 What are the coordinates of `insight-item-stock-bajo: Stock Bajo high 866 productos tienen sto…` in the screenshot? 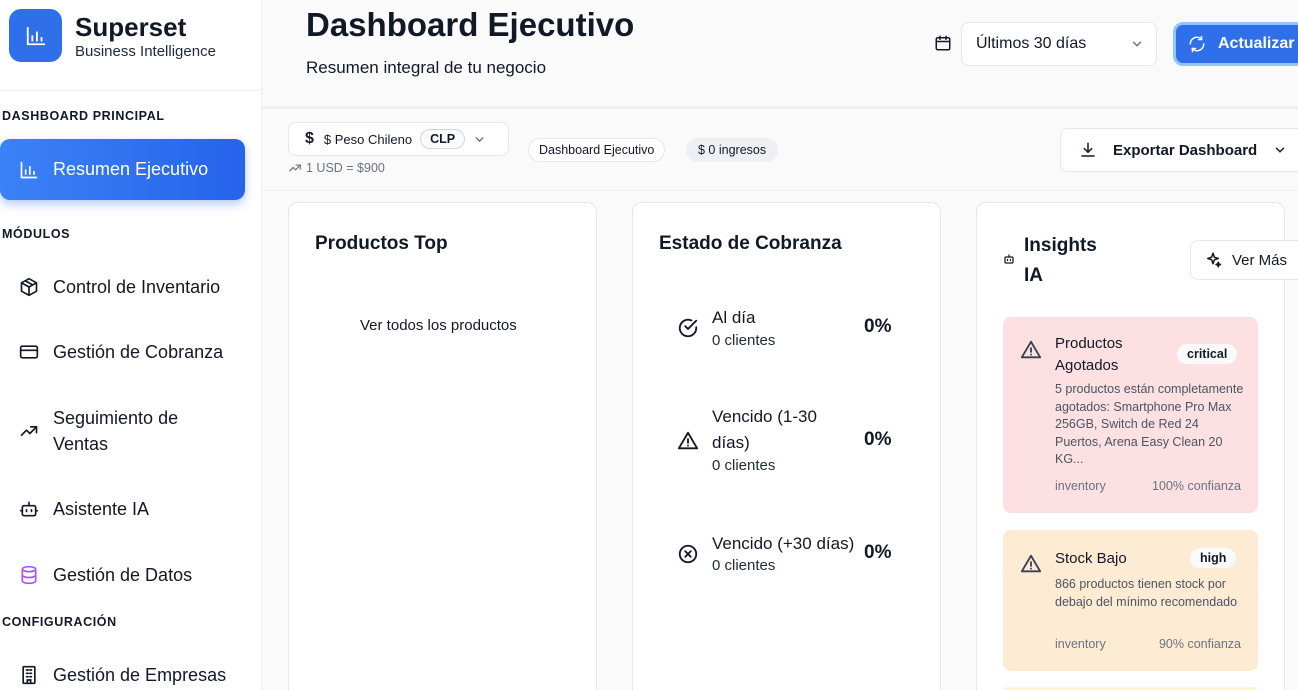 It's located at (1130, 600).